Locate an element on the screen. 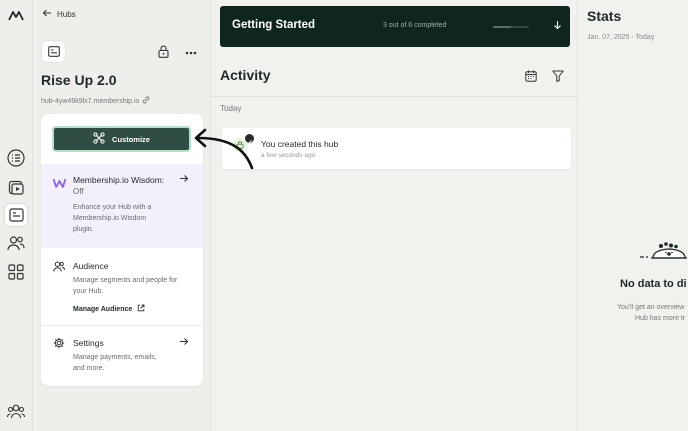 This screenshot has height=431, width=688. wisdom-status: Off is located at coordinates (78, 191).